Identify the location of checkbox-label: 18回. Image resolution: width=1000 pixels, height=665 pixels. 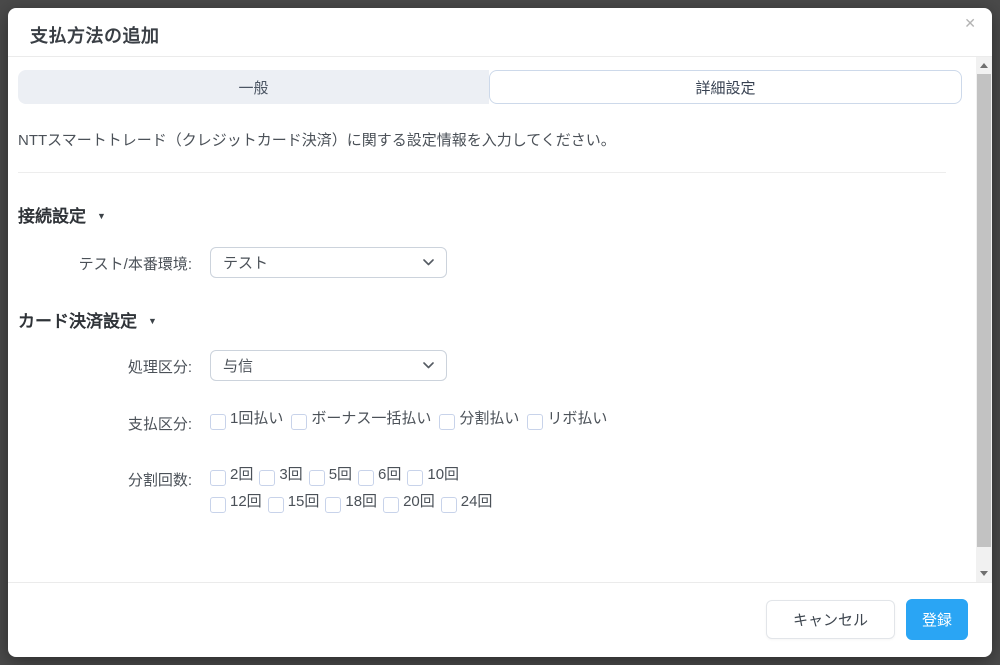
(361, 501).